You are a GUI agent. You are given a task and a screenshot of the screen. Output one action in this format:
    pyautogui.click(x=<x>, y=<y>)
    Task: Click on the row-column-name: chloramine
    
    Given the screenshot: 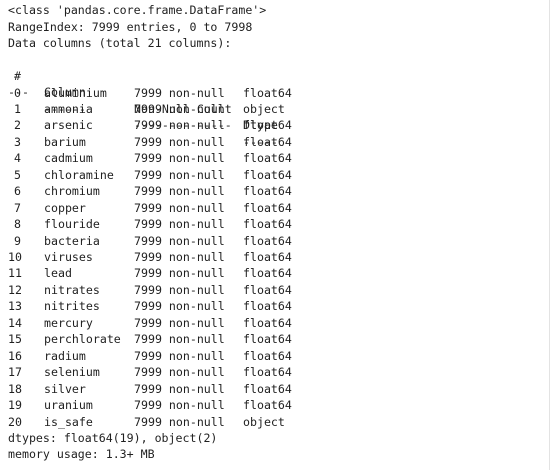 What is the action you would take?
    pyautogui.click(x=79, y=174)
    